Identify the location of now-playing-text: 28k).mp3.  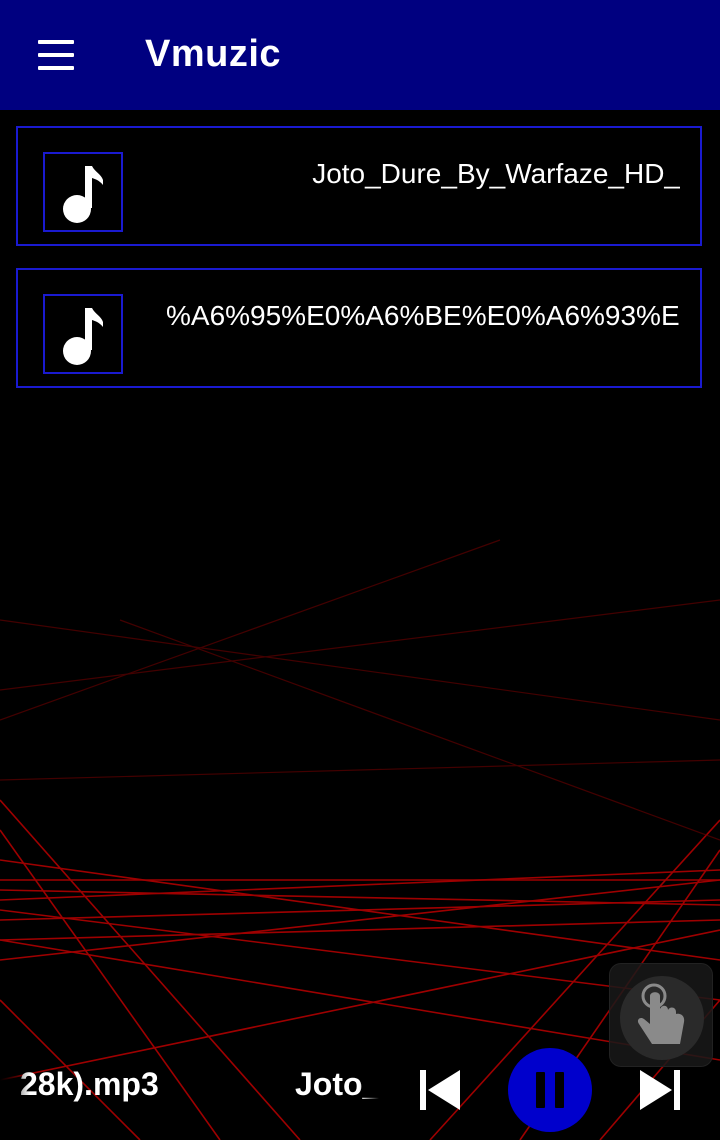
(89, 1084).